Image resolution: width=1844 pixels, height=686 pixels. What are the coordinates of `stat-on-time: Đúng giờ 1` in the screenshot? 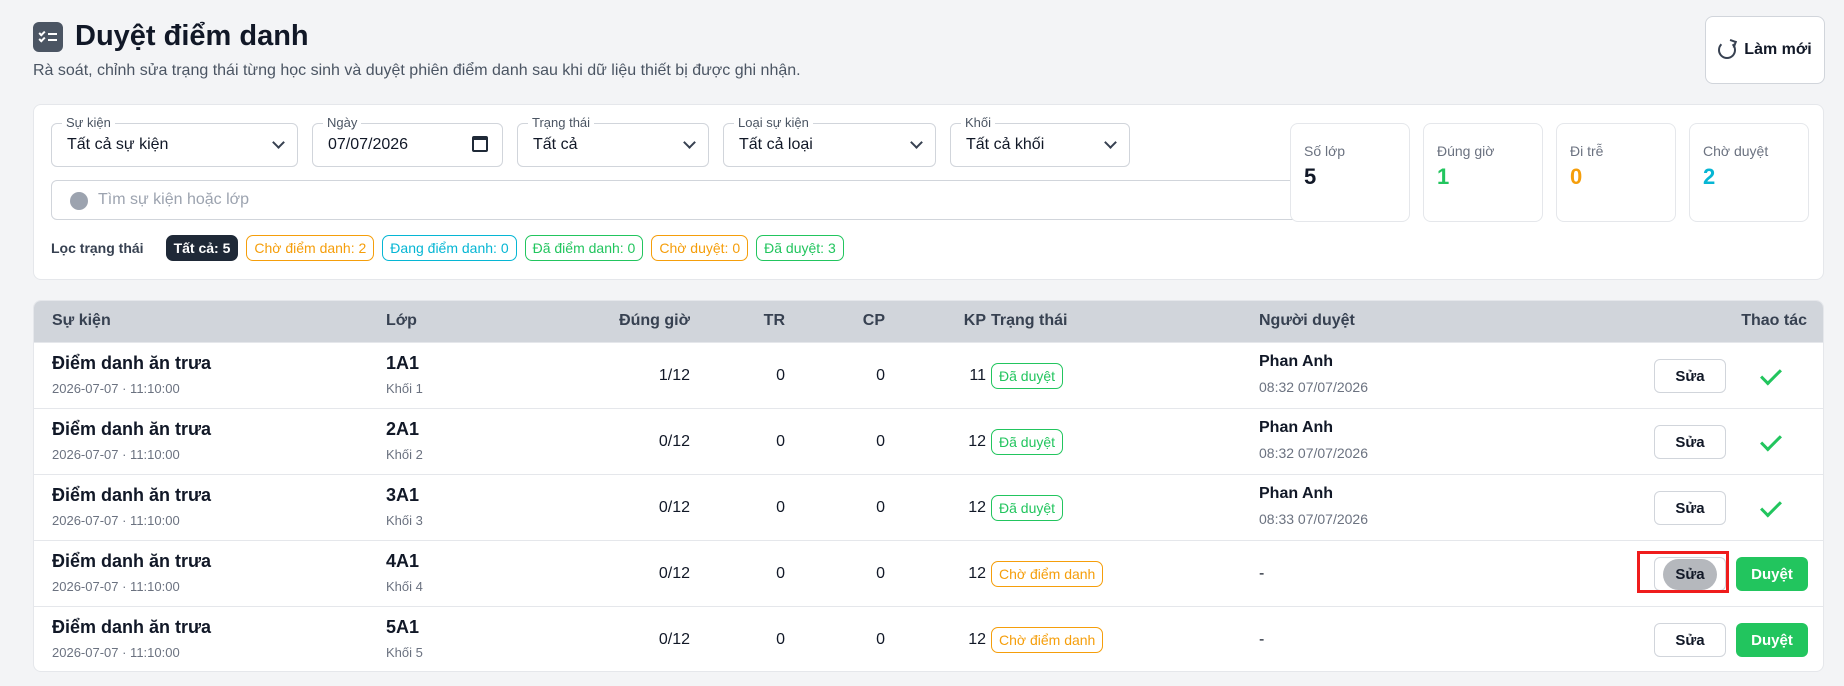 It's located at (1483, 172).